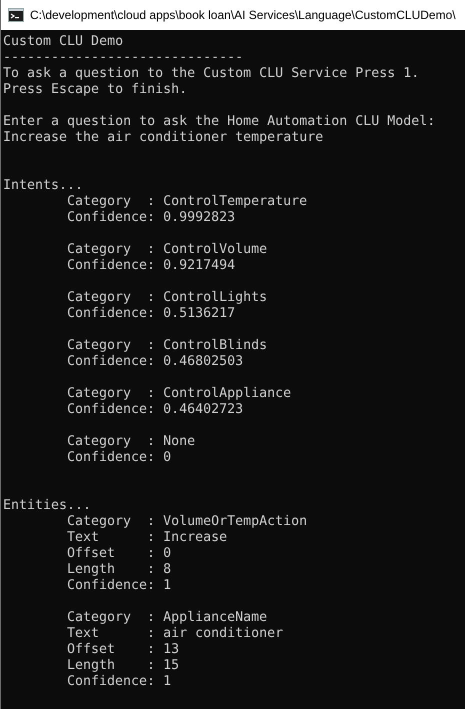 The image size is (465, 709). What do you see at coordinates (187, 202) in the screenshot?
I see `console-line: Category : ControlTemperature` at bounding box center [187, 202].